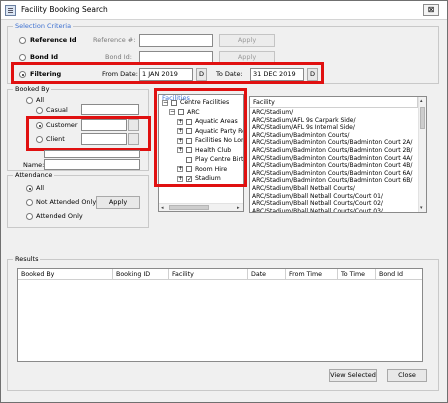 The image size is (448, 403). I want to click on bond-id-field-label: Bond Id:, so click(118, 57).